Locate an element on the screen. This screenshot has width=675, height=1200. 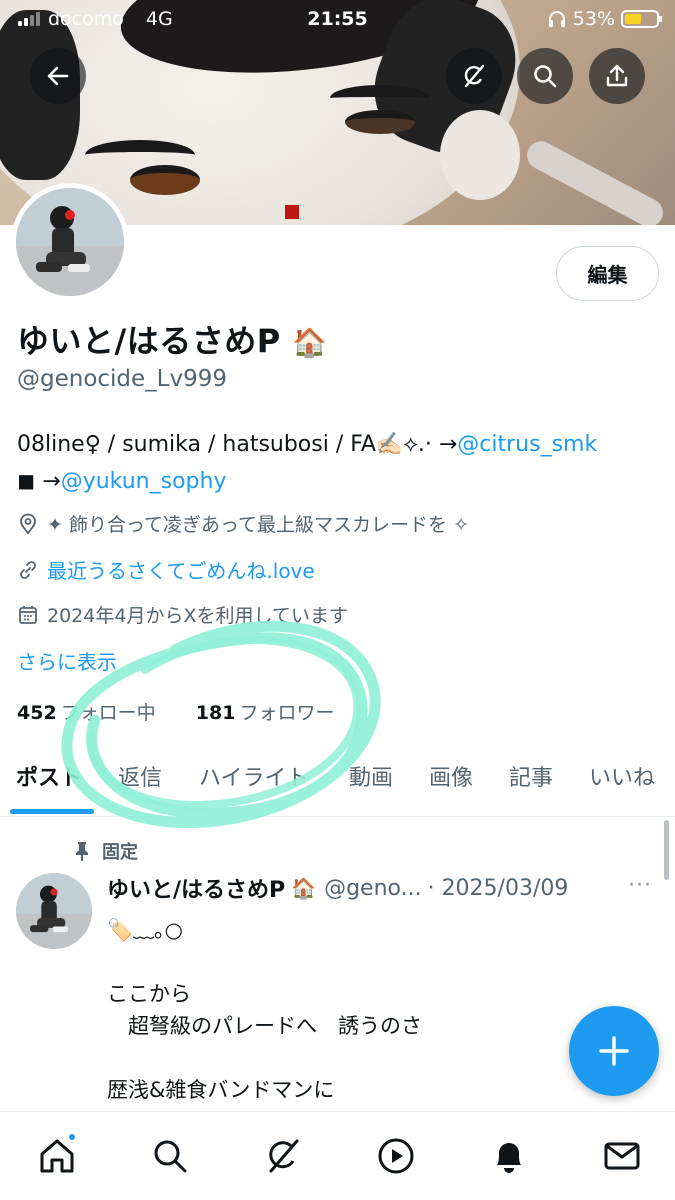
share-icon is located at coordinates (617, 75).